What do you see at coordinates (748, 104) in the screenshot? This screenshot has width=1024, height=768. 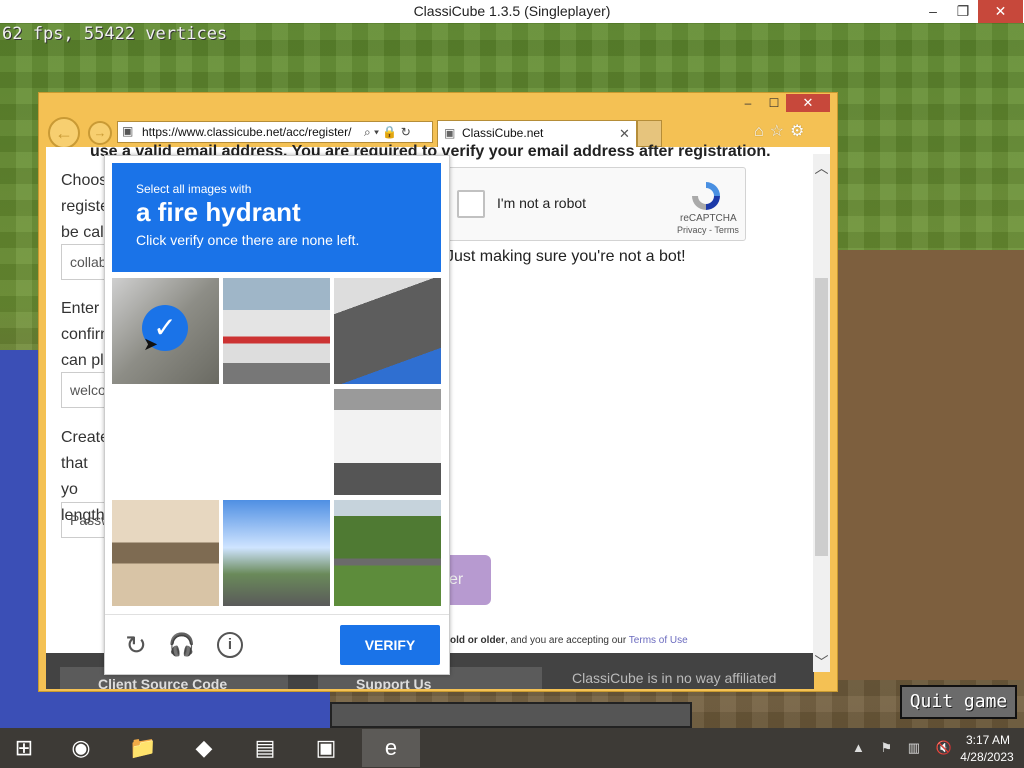 I see `browser-minimize-button: –` at bounding box center [748, 104].